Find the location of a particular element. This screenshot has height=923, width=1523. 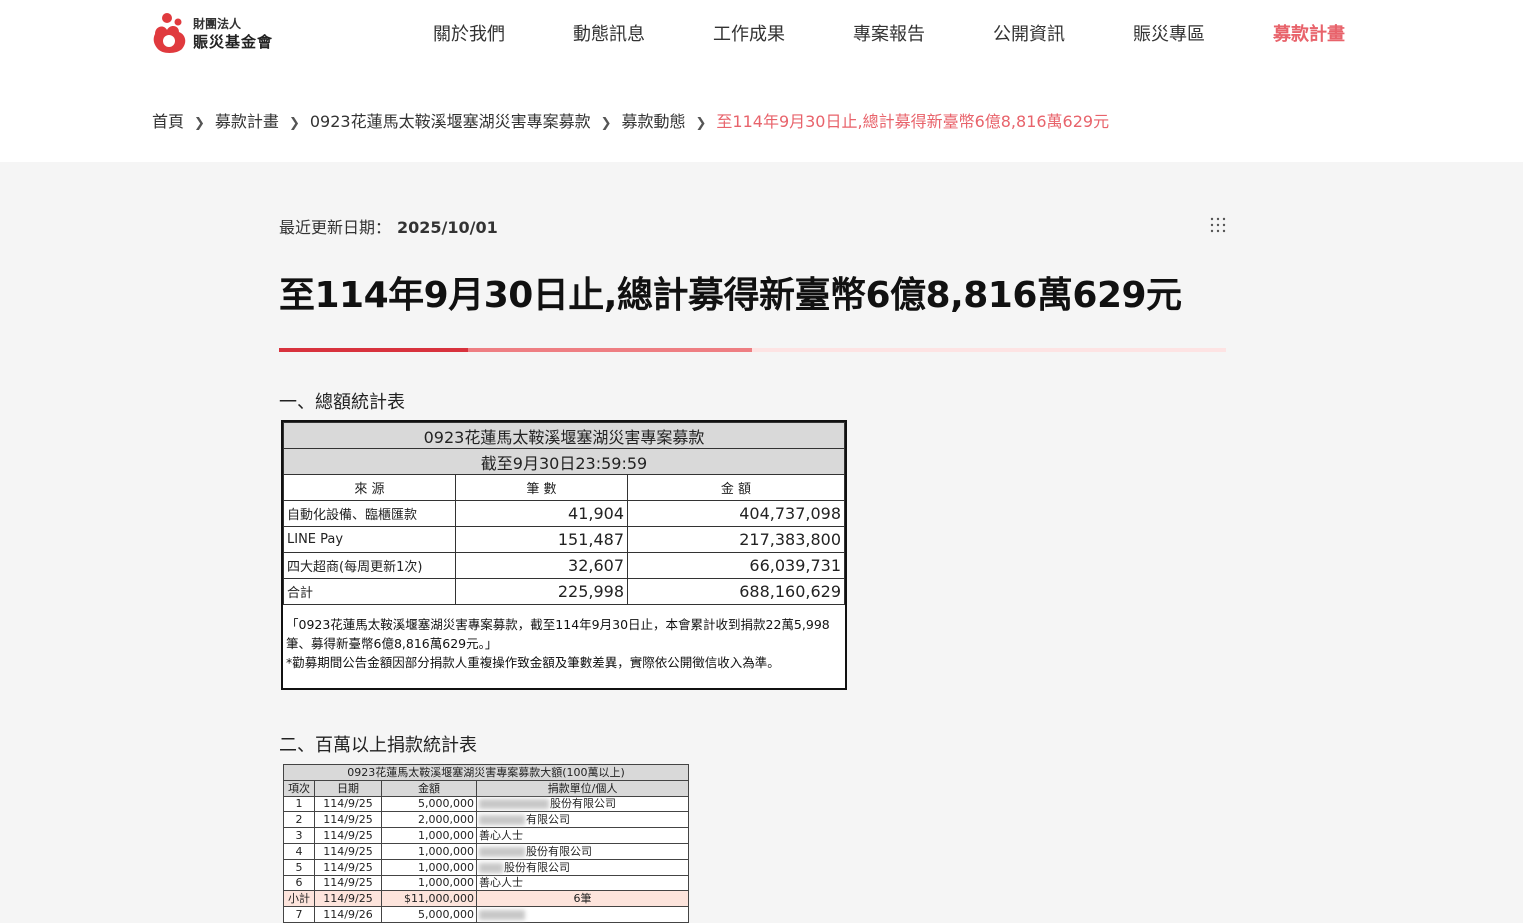

foundation-logo-icon is located at coordinates (169, 33).